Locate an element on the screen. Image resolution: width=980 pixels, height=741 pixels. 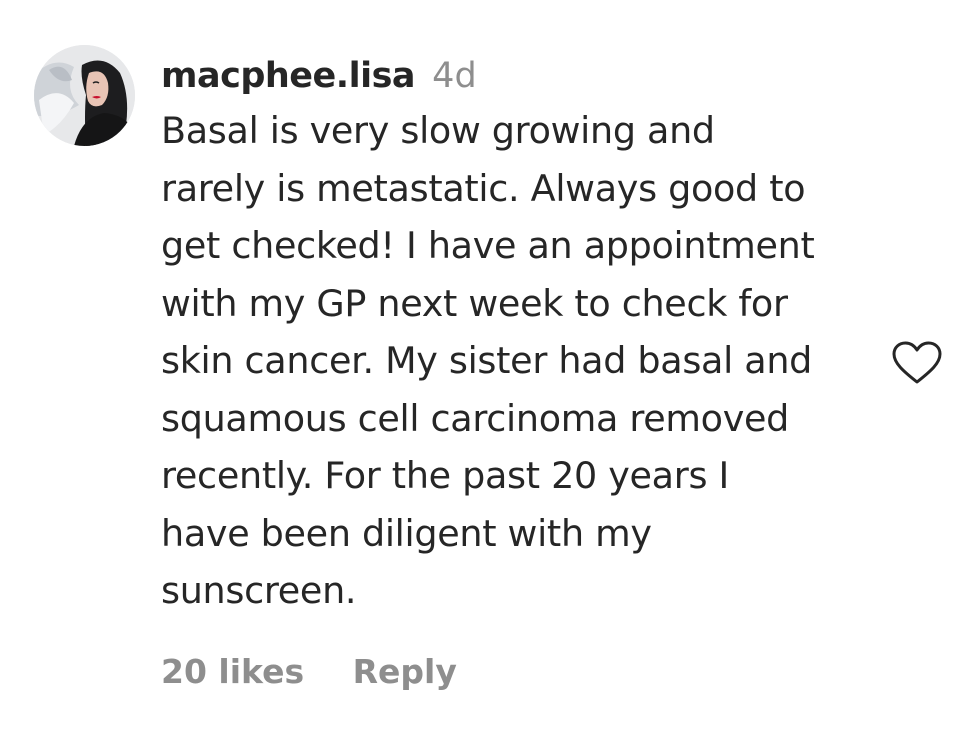
comment-text-line: rarely is metastatic. Always good to is located at coordinates (483, 188).